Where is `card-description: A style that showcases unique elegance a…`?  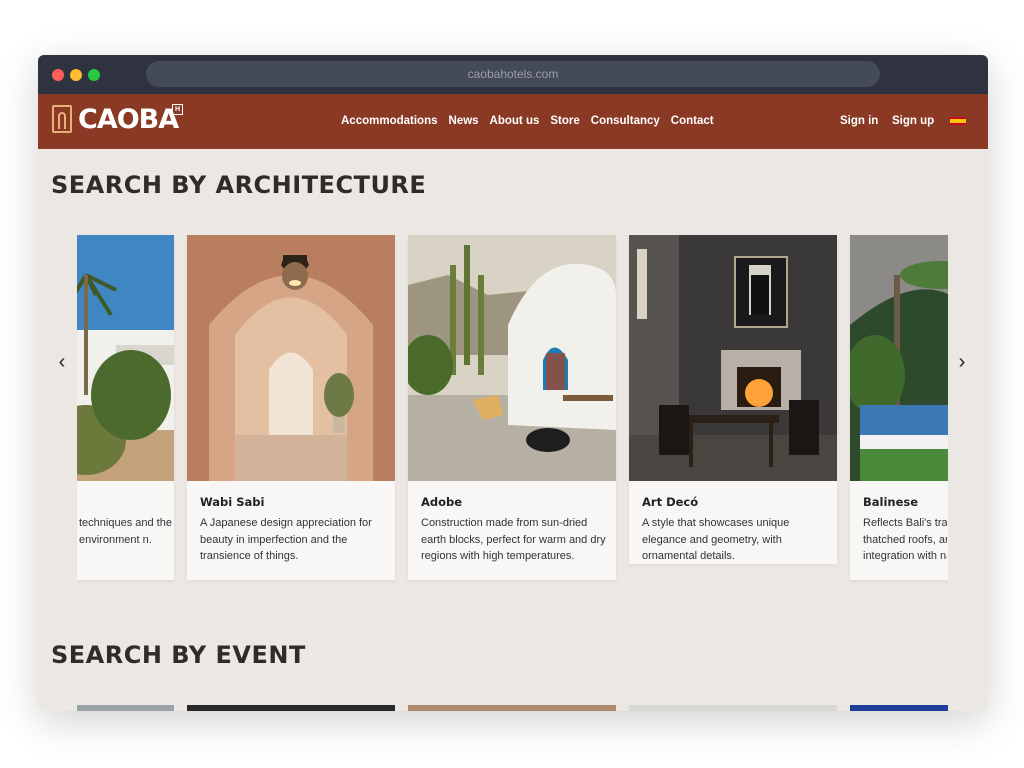 card-description: A style that showcases unique elegance a… is located at coordinates (716, 539).